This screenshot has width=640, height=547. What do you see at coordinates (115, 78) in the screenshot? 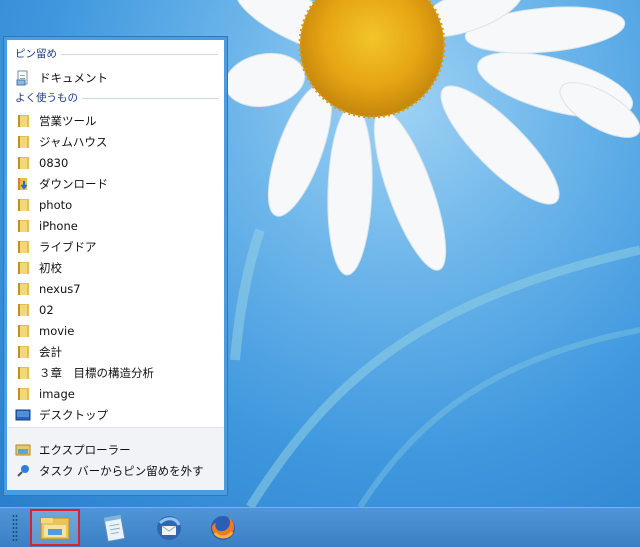
I see `jump-item-documents: ドキュメント` at bounding box center [115, 78].